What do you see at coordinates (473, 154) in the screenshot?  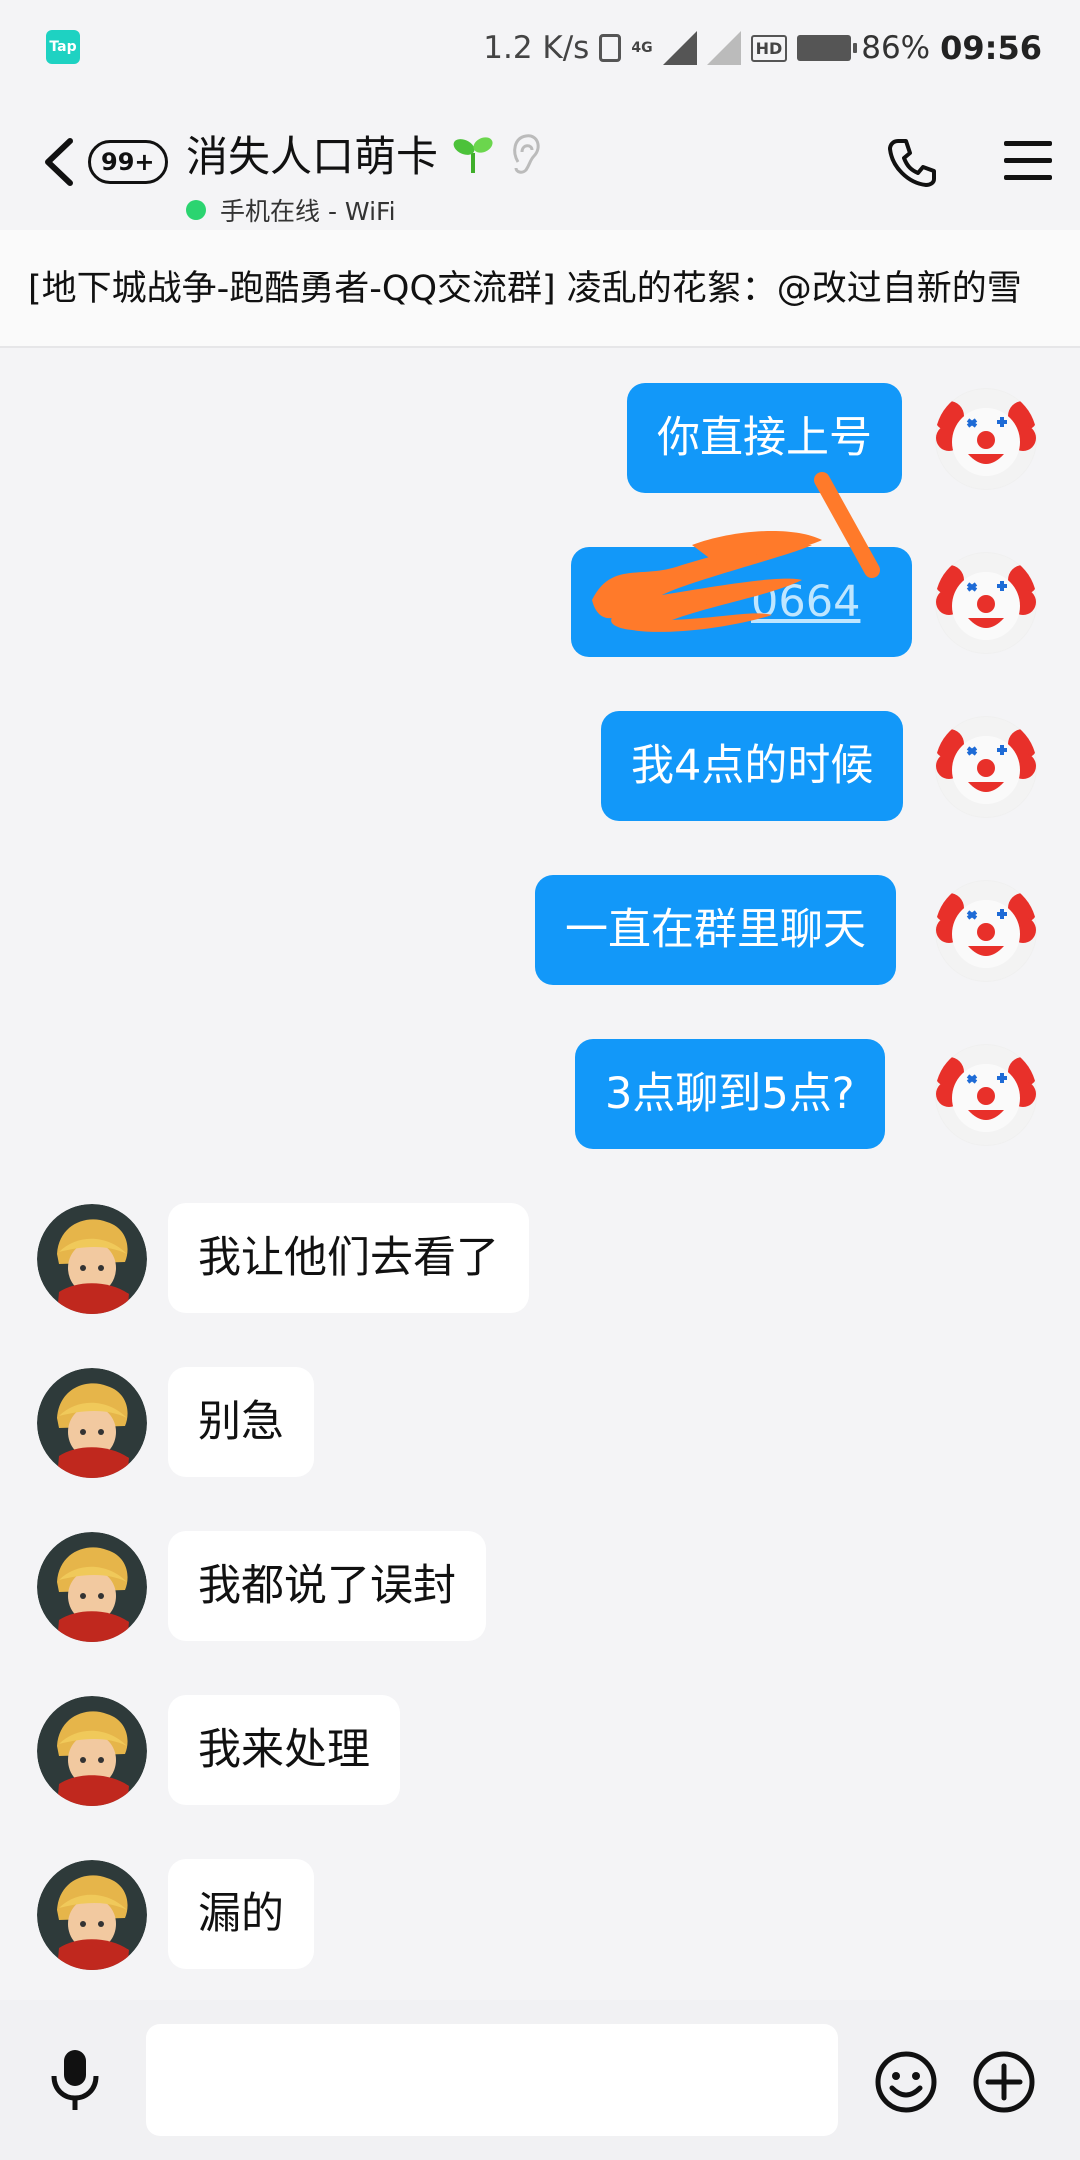 I see `sprout-icon` at bounding box center [473, 154].